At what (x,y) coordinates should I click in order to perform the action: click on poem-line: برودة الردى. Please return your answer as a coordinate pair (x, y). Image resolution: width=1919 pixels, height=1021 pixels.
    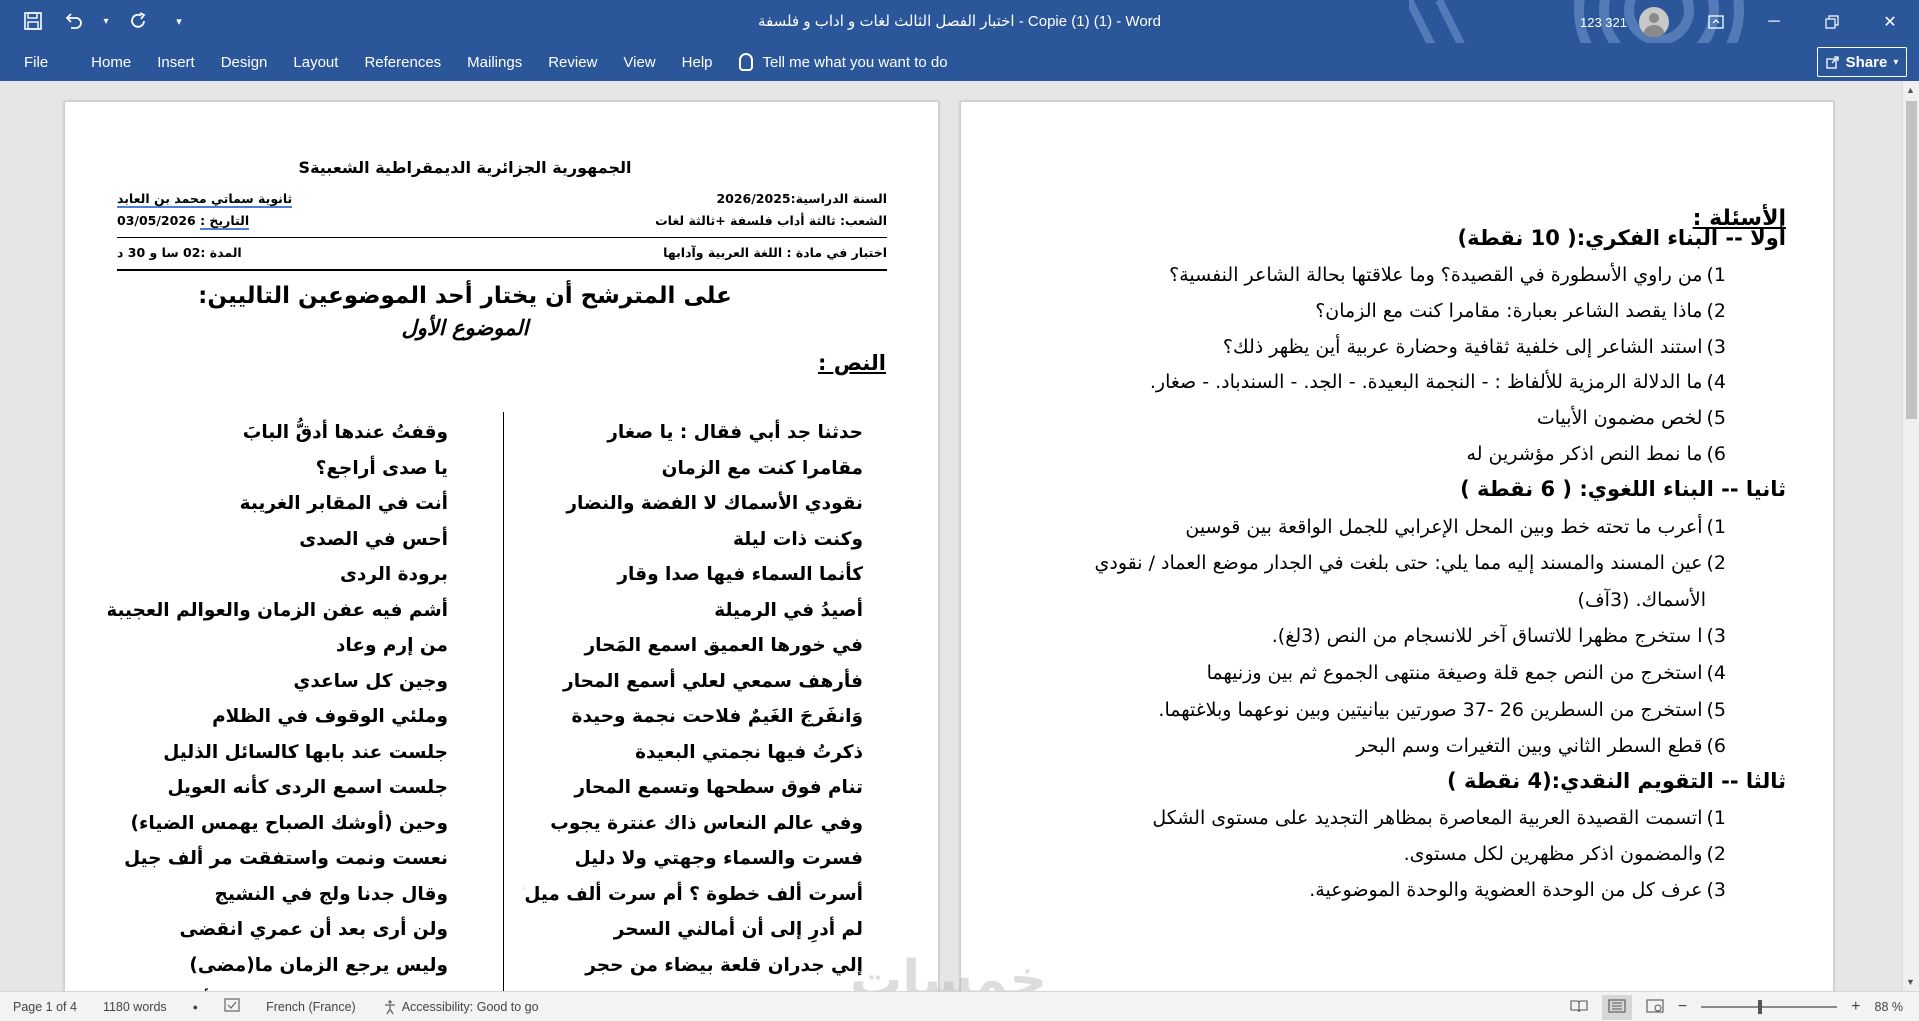
    Looking at the image, I should click on (393, 574).